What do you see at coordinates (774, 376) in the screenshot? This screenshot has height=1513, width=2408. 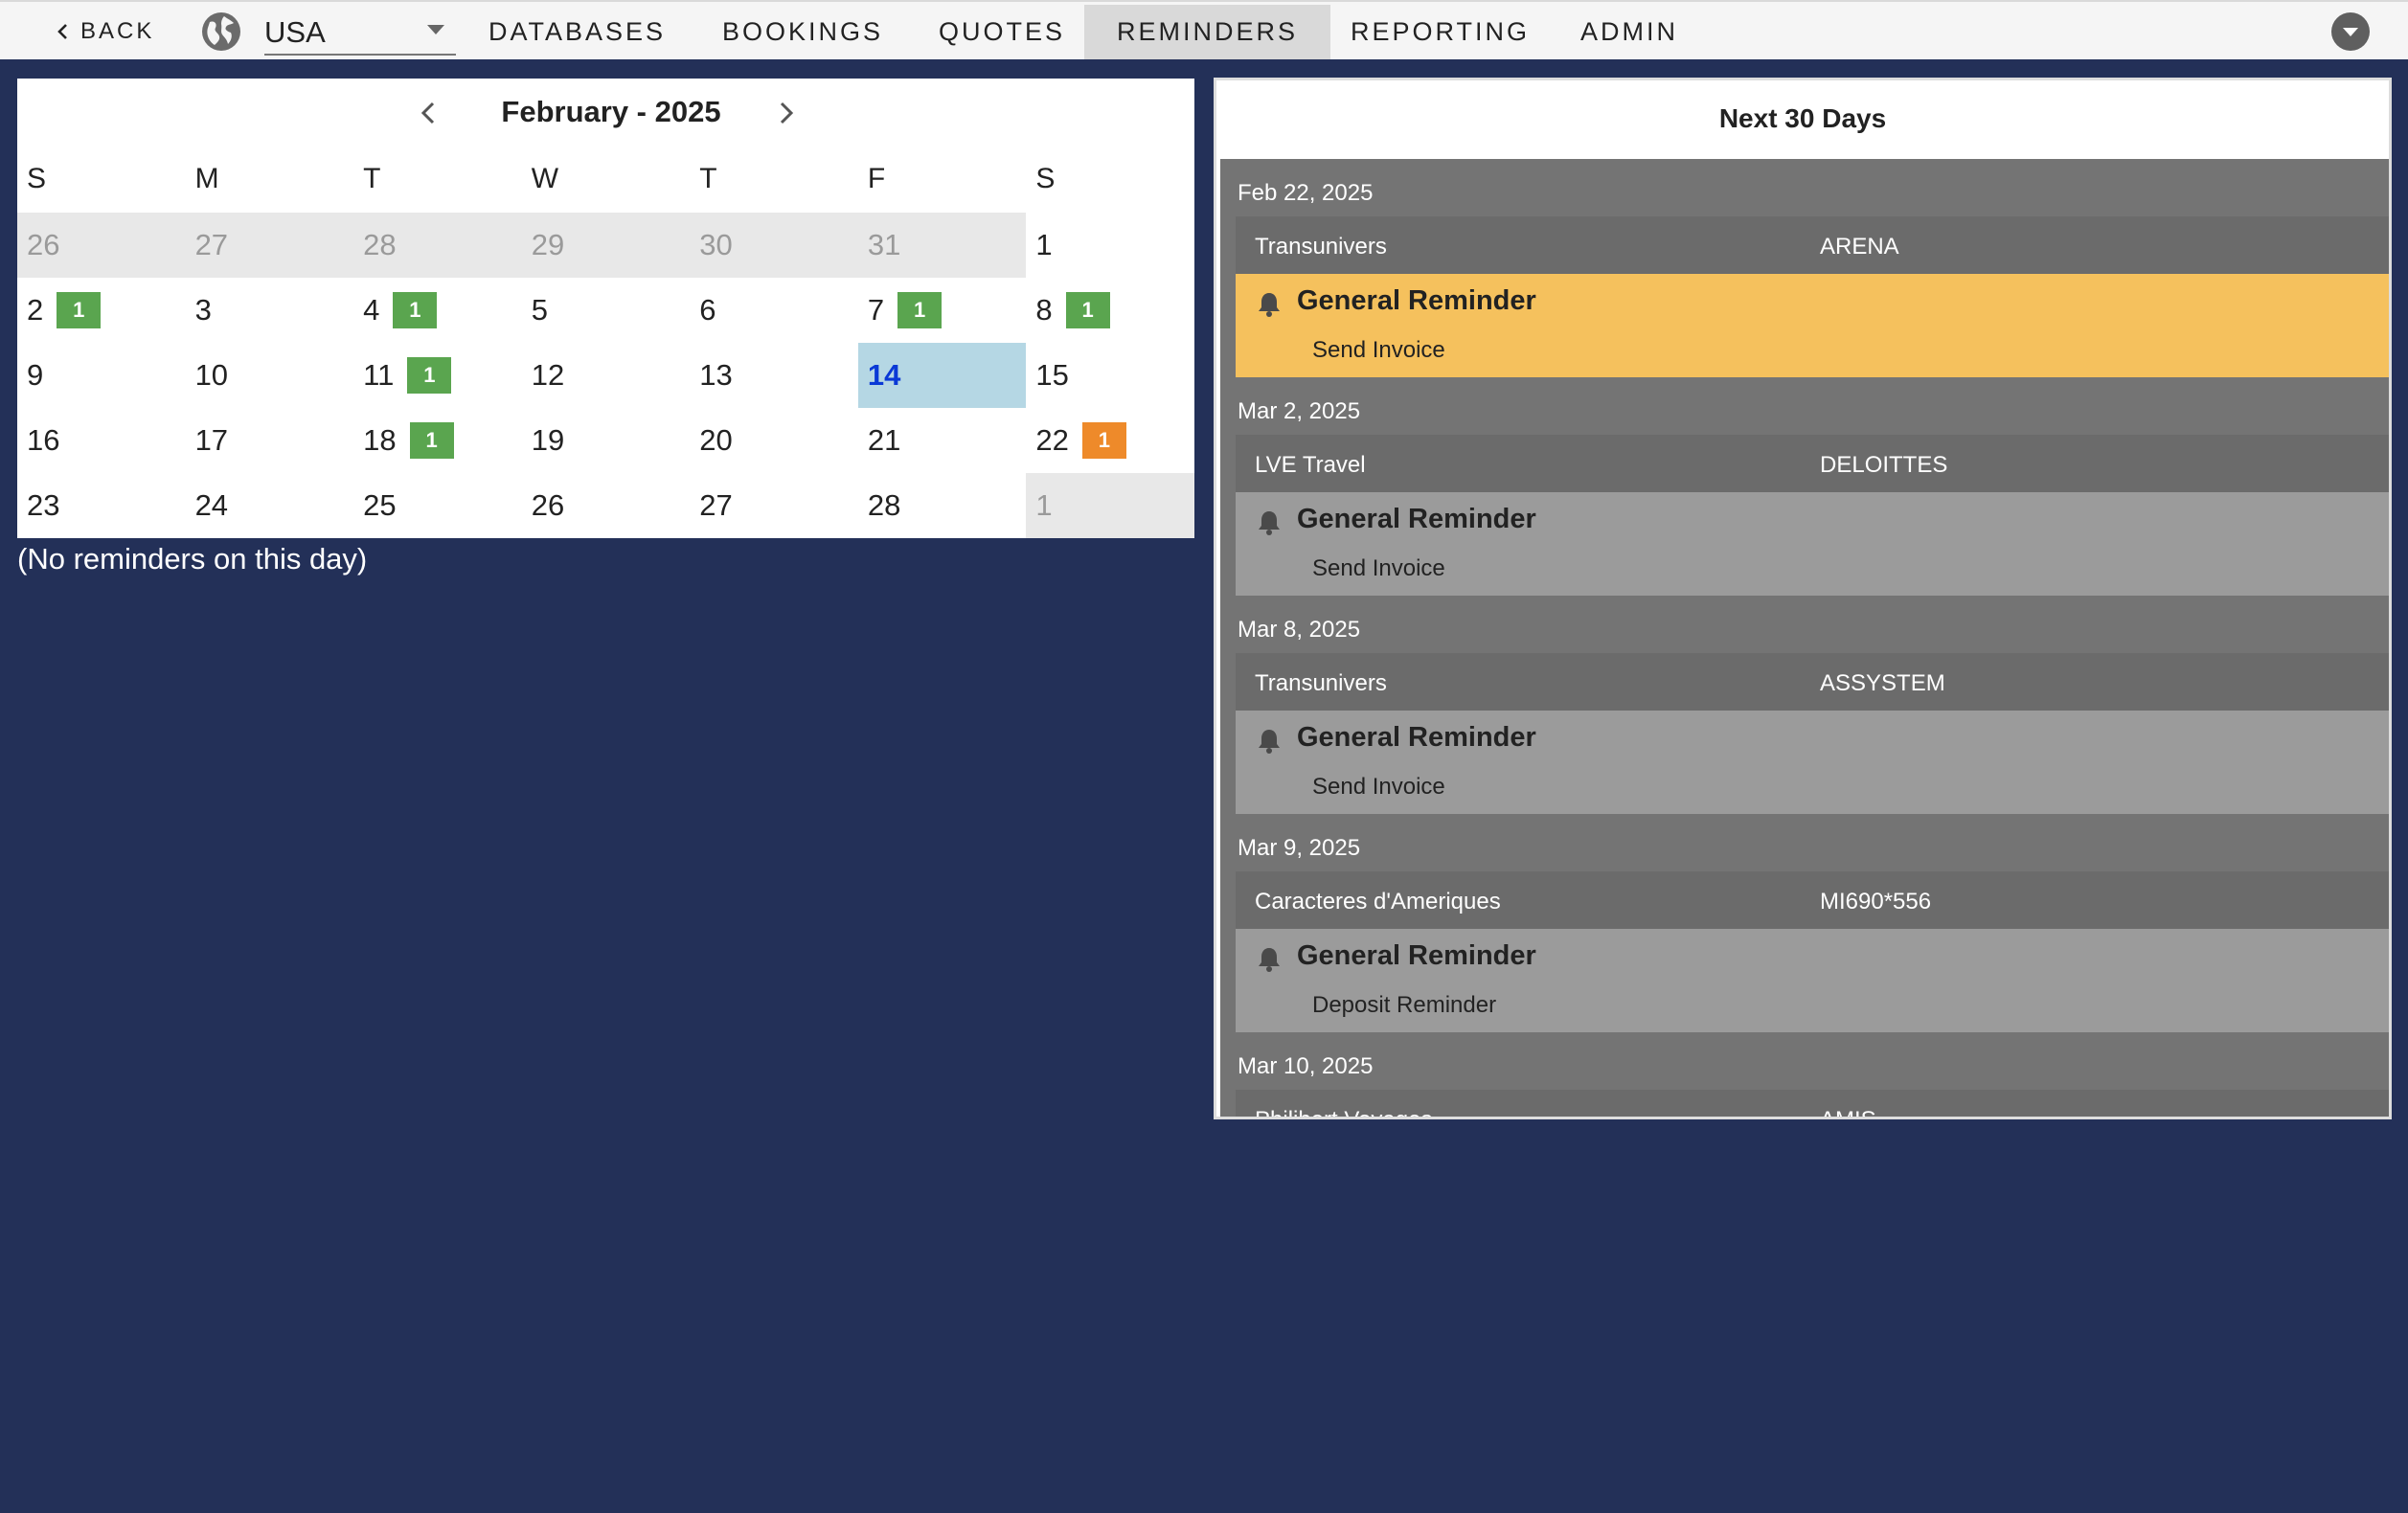 I see `calendar-day: 13` at bounding box center [774, 376].